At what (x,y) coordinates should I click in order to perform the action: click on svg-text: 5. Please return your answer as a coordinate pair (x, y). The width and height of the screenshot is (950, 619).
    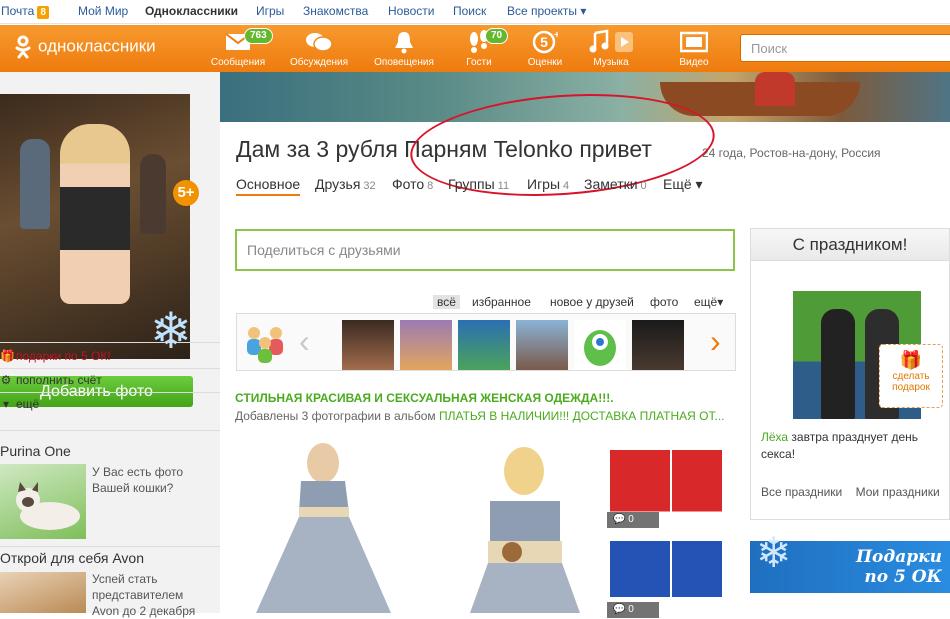
    Looking at the image, I should click on (544, 42).